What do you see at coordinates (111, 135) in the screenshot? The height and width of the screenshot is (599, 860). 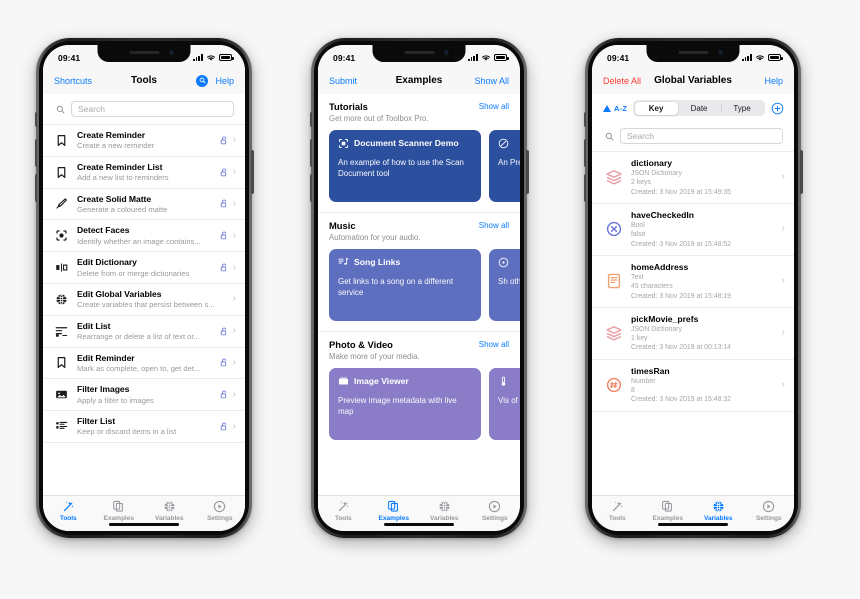 I see `tool-title: Create Reminder` at bounding box center [111, 135].